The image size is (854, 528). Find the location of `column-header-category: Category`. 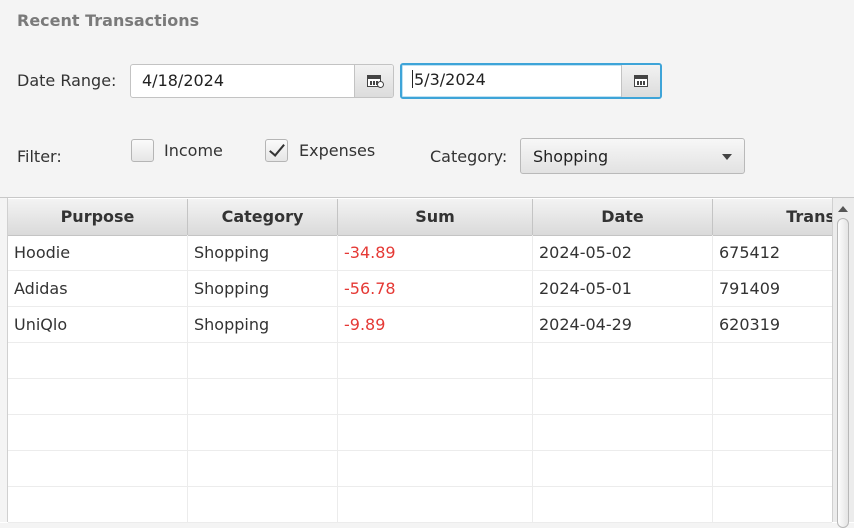

column-header-category: Category is located at coordinates (263, 217).